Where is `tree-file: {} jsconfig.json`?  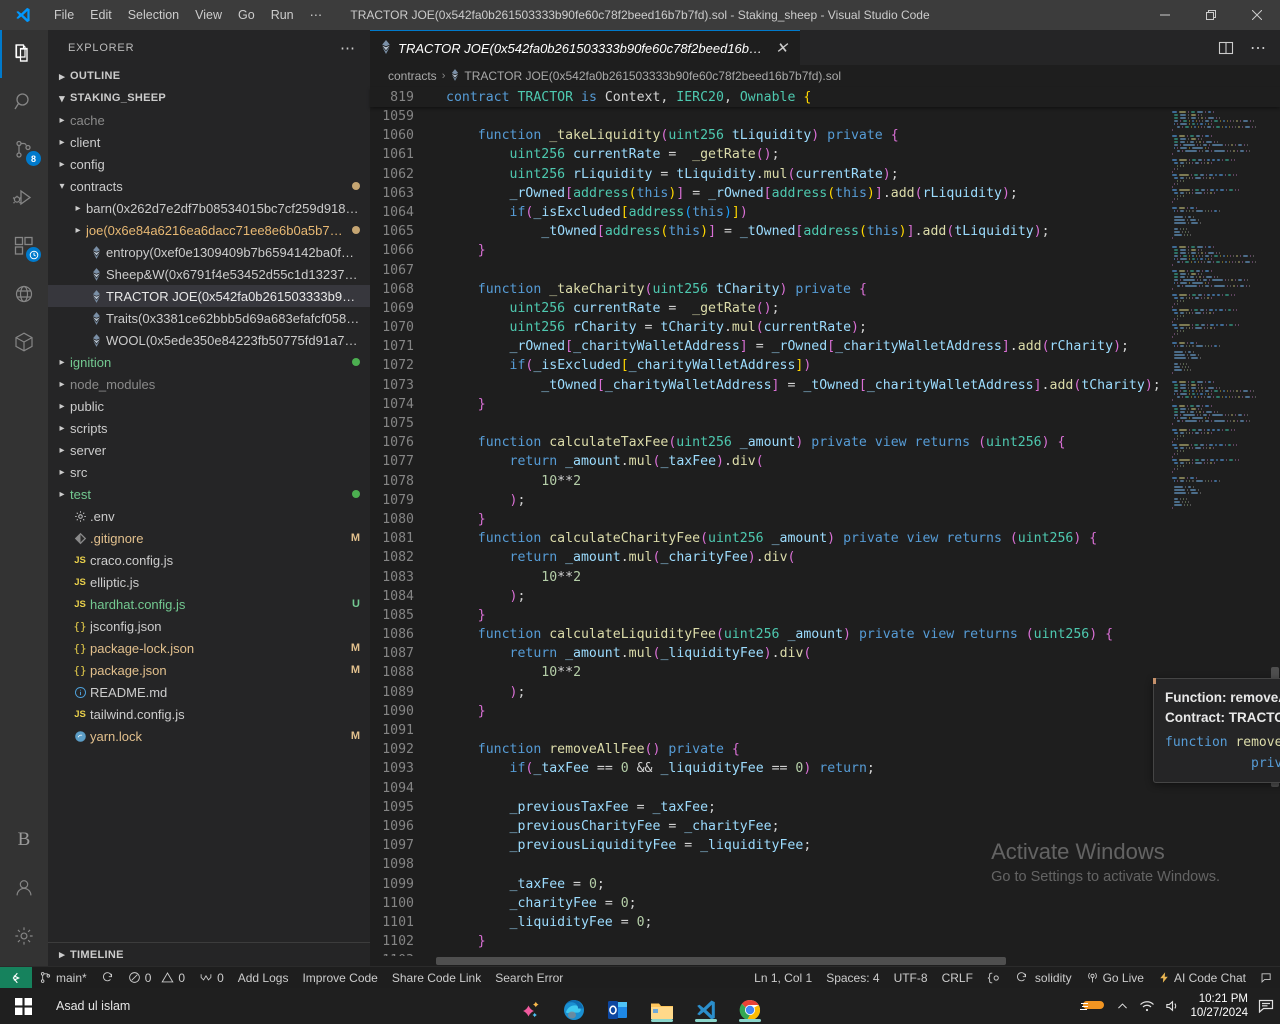
tree-file: {} jsconfig.json is located at coordinates (209, 626).